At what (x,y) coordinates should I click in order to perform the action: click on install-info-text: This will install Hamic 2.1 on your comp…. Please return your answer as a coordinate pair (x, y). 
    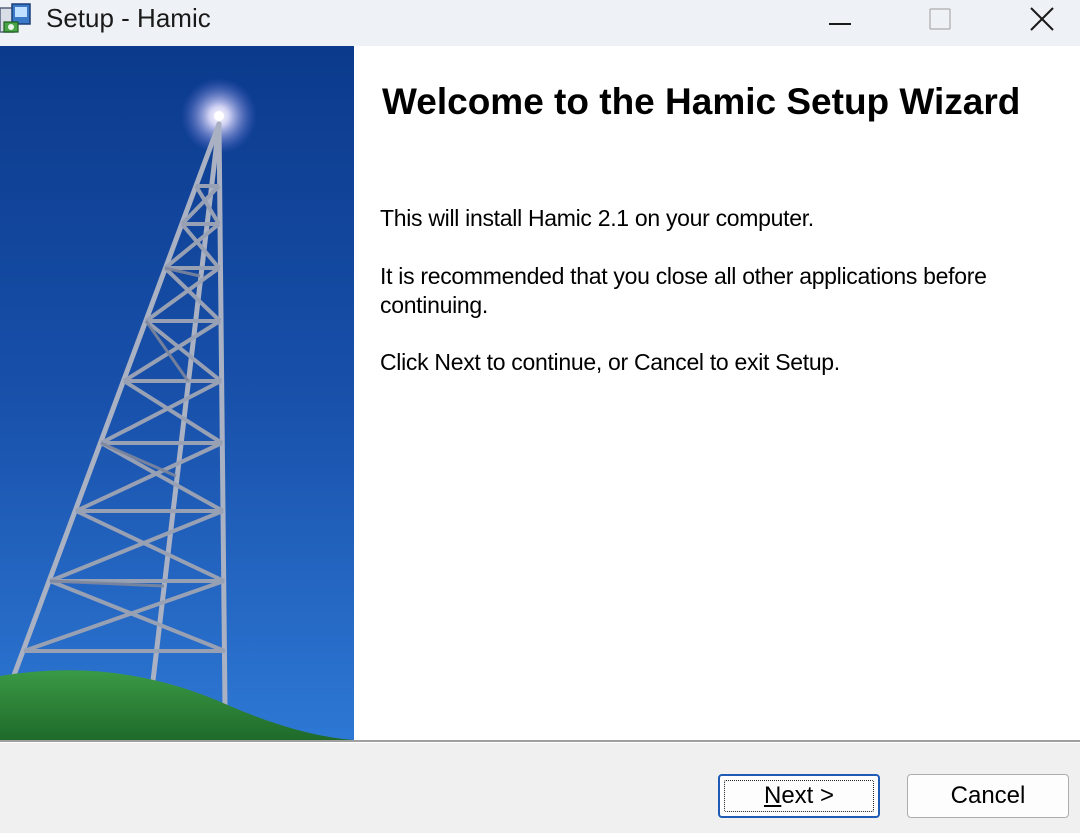
    Looking at the image, I should click on (597, 218).